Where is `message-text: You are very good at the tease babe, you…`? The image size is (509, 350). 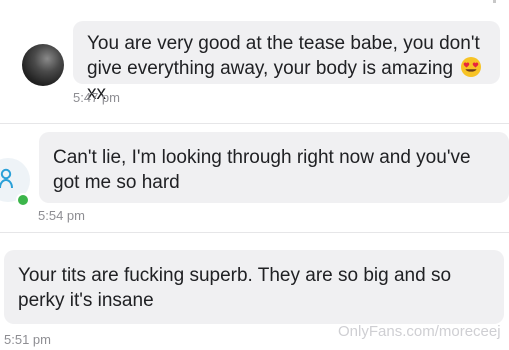
message-text: You are very good at the tease babe, you… is located at coordinates (283, 56).